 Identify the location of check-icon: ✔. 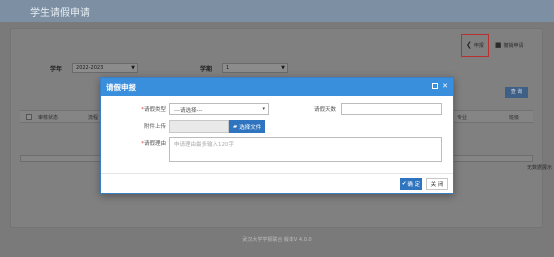
(404, 184).